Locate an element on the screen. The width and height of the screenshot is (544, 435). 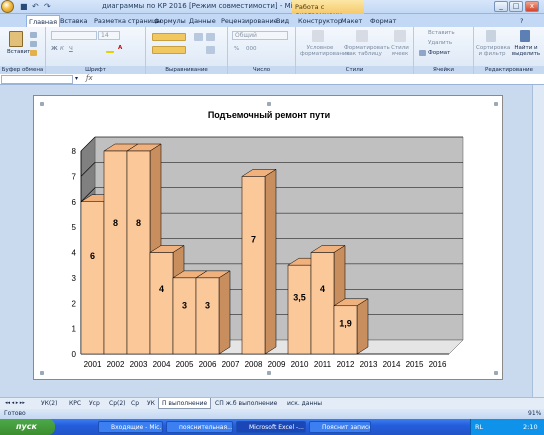
fx-icon: ƒx is located at coordinates (89, 78).